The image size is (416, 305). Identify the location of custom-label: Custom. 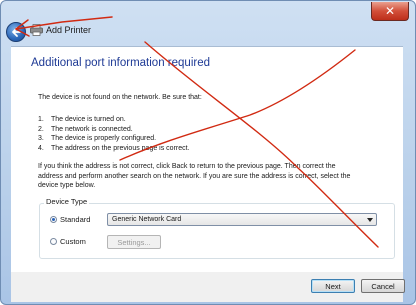
(73, 241).